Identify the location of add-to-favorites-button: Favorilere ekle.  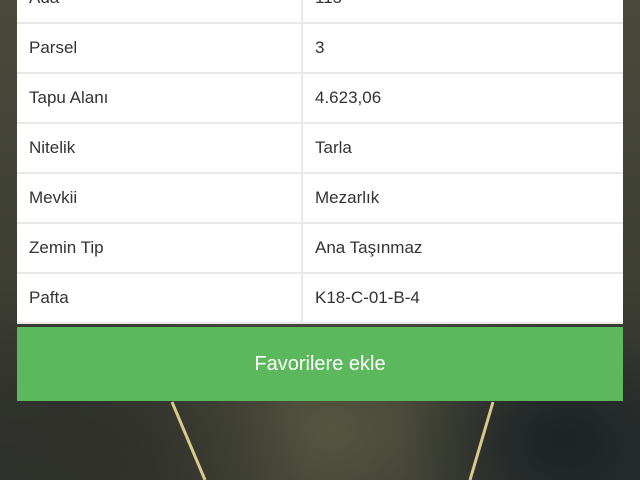
(320, 364).